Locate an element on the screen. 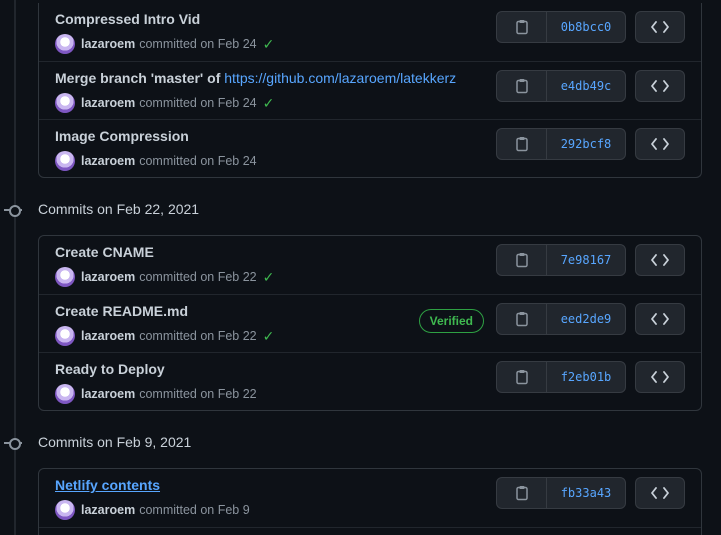 This screenshot has width=721, height=535. commit-group-header: Commits on Feb 22, 2021 is located at coordinates (119, 209).